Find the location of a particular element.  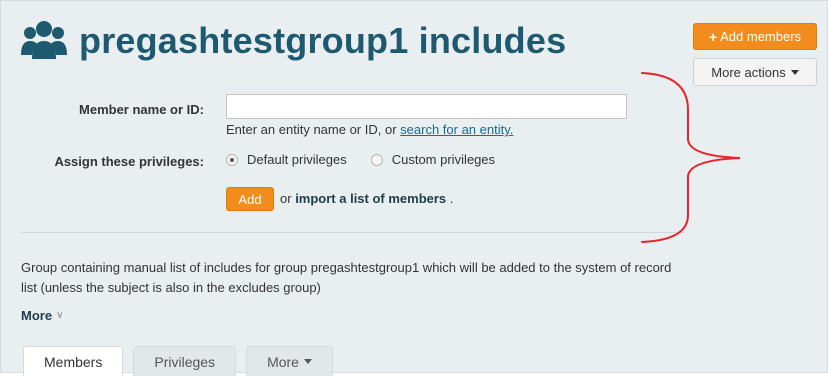

tab-bar: Members Privileges More is located at coordinates (183, 361).